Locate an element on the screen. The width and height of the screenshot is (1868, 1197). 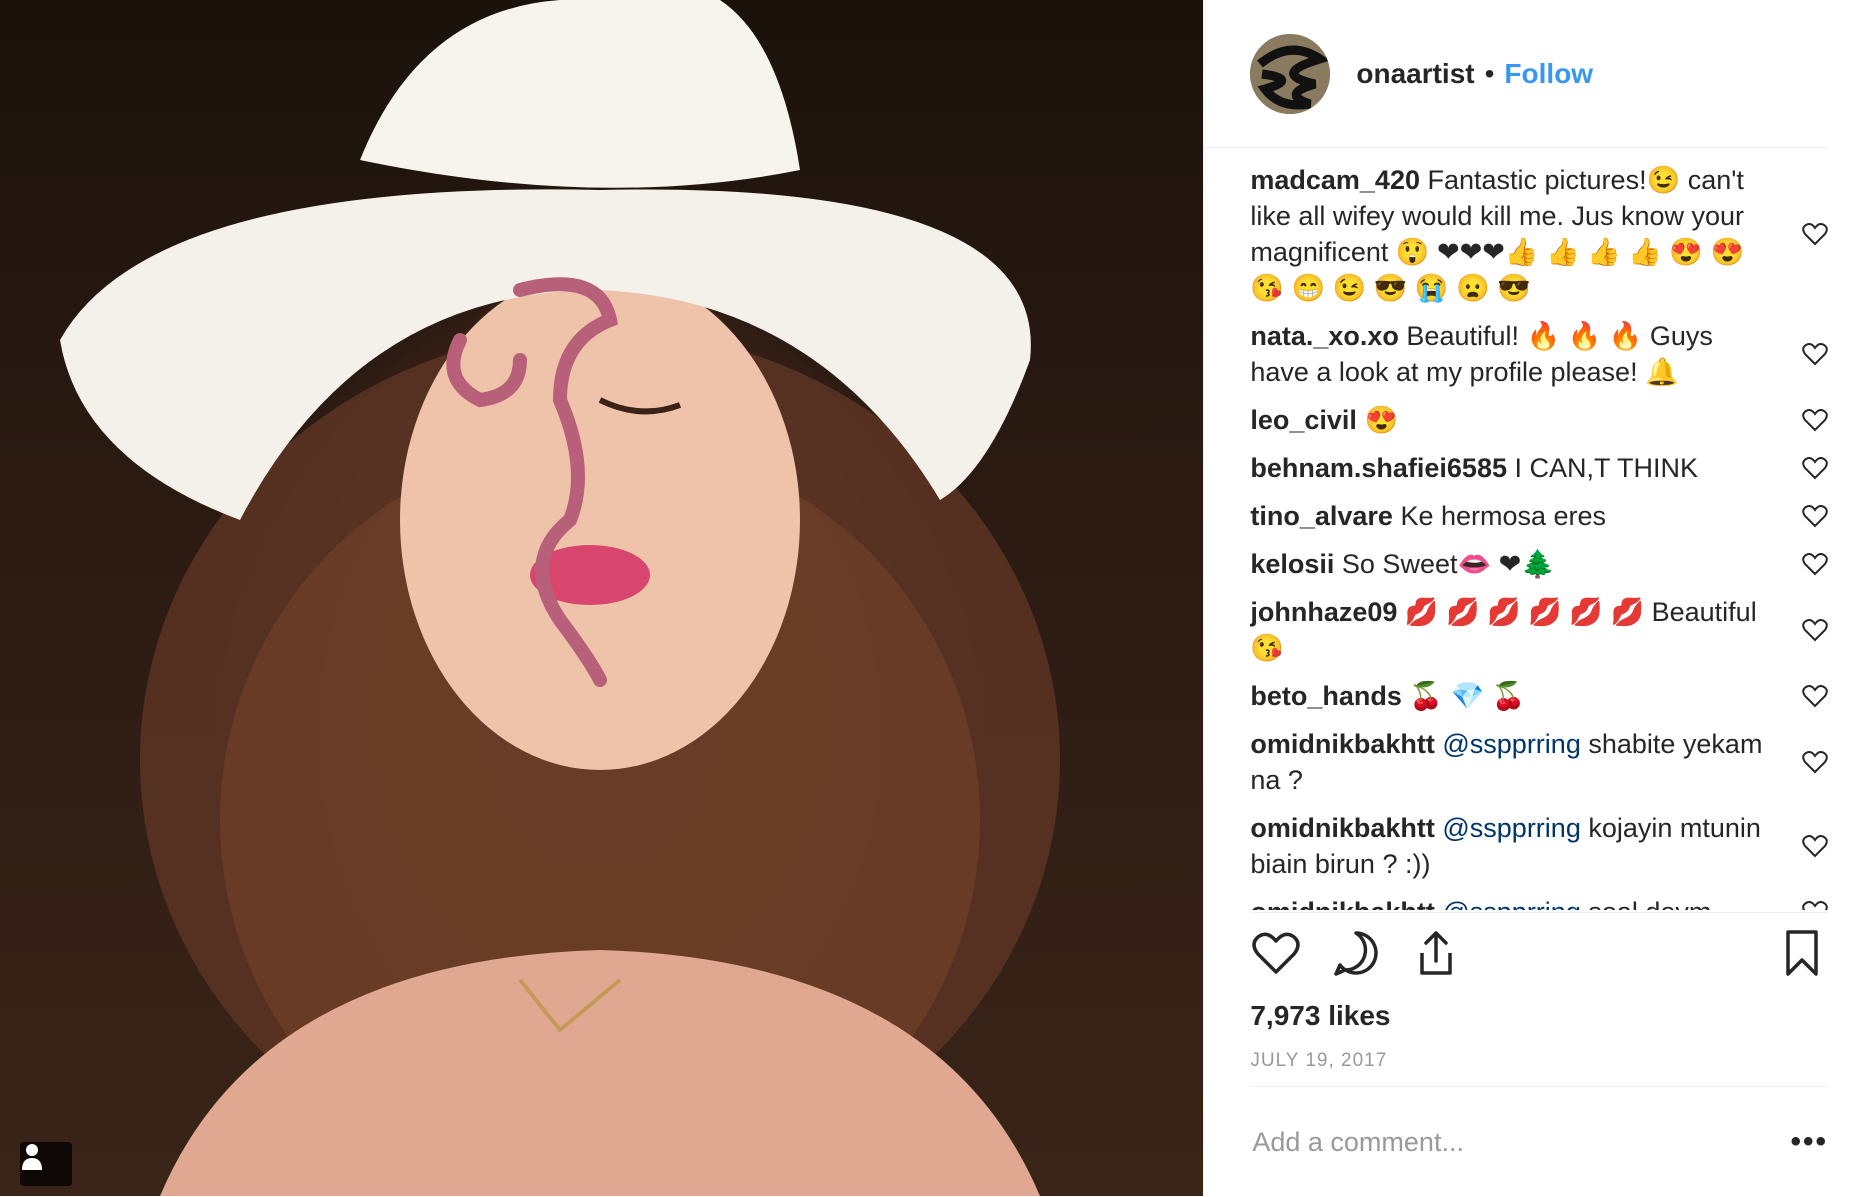
comment-item: omidnikbakhtt @sspprring soal dovm is located at coordinates (1539, 902).